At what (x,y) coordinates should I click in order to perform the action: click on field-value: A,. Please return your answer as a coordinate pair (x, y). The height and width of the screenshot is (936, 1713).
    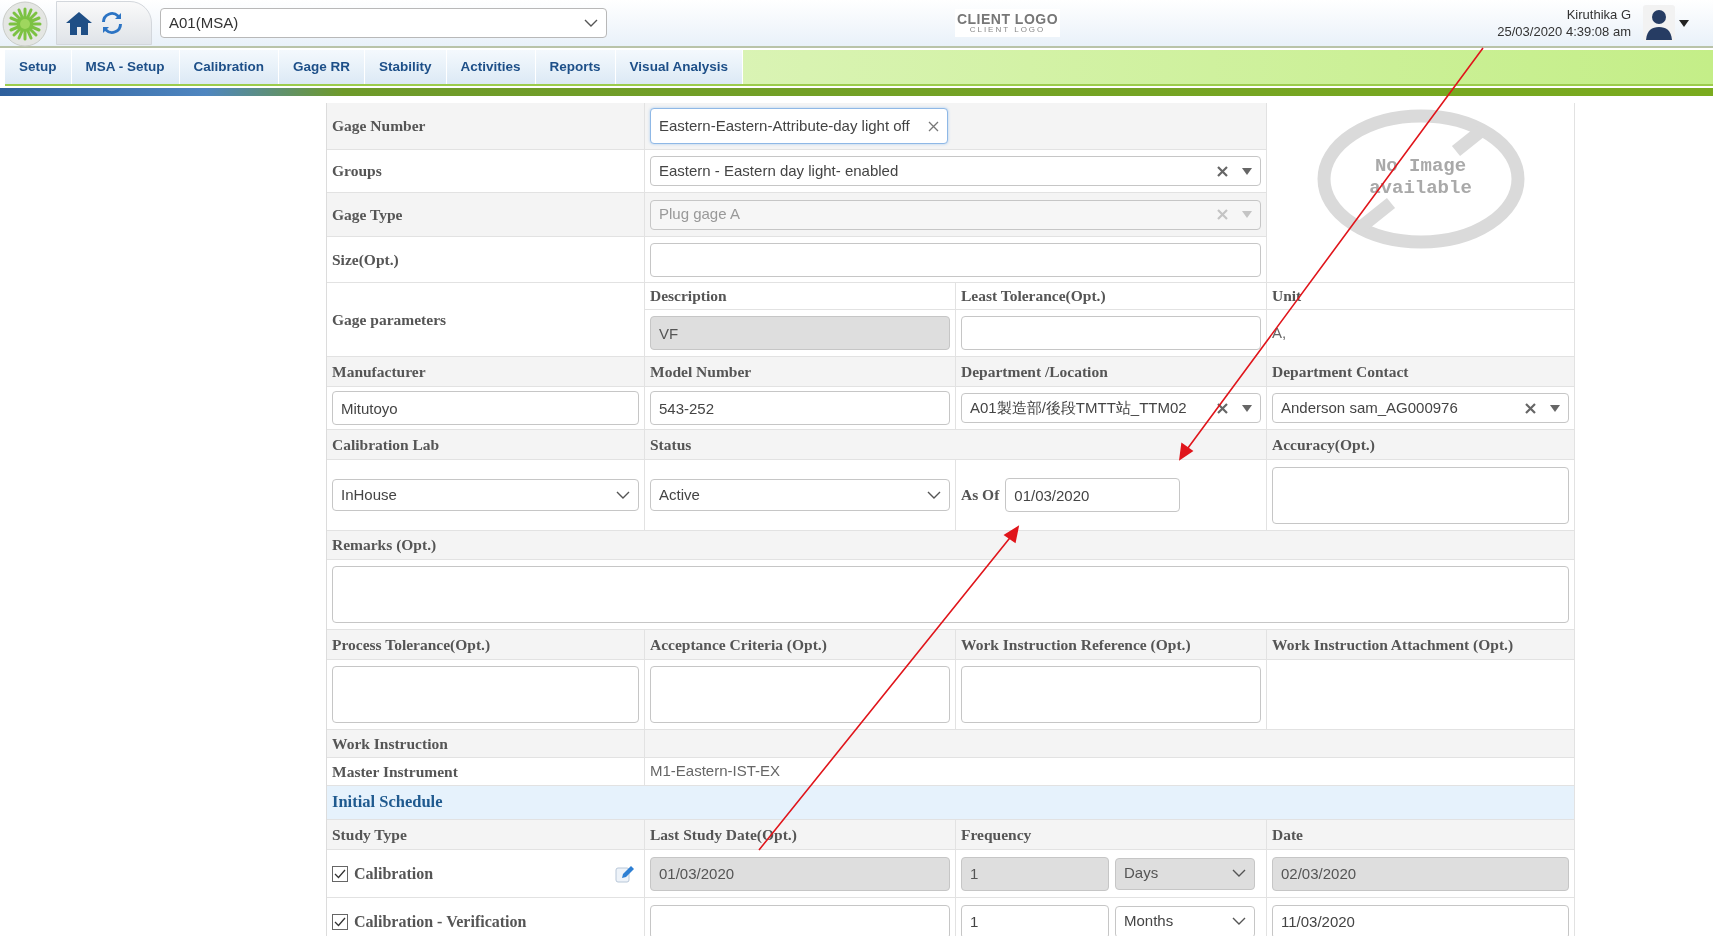
    Looking at the image, I should click on (1279, 332).